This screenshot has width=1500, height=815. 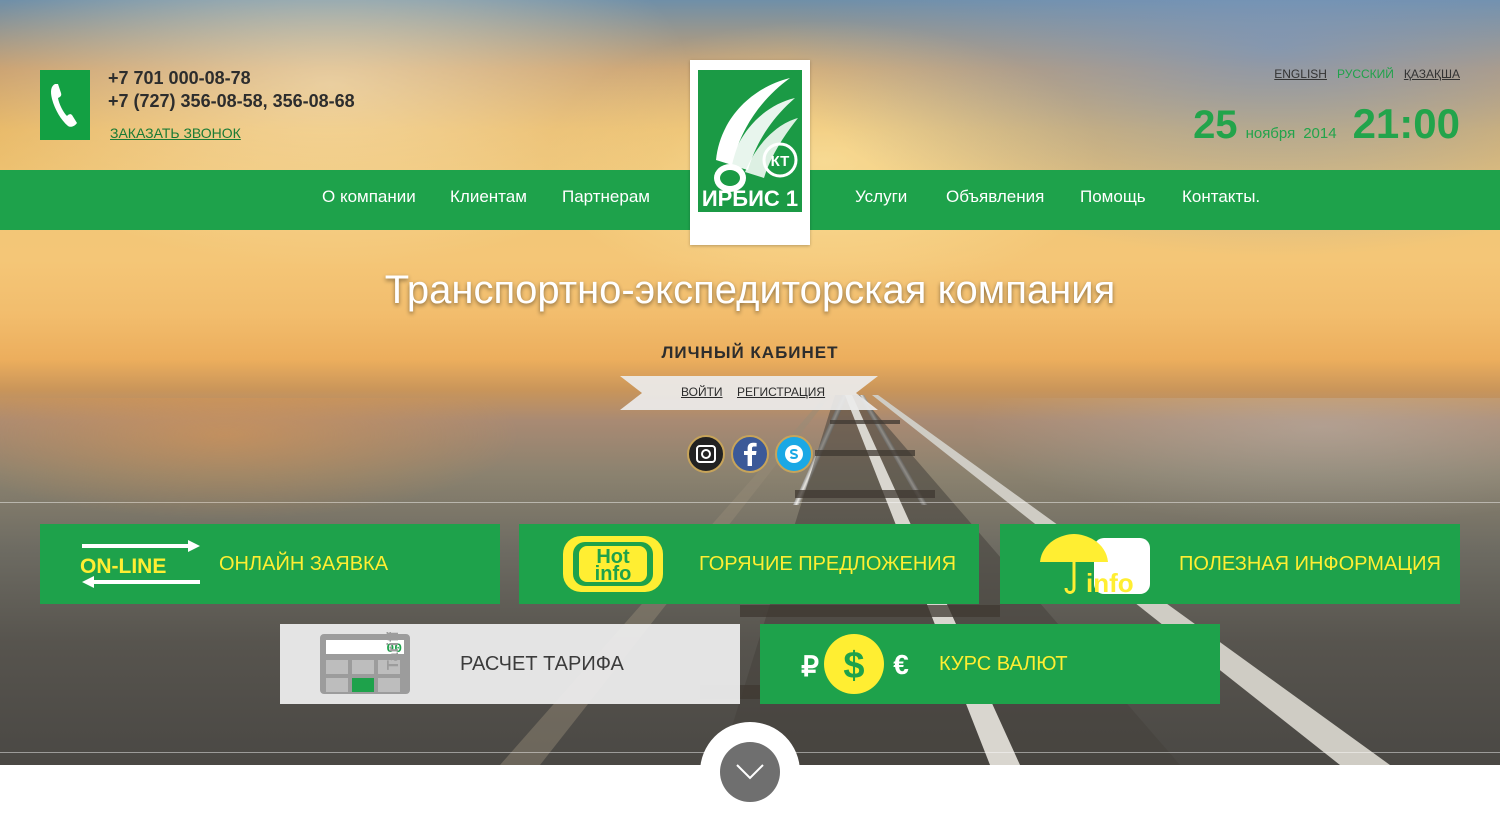 I want to click on tile-online-label: ОНЛАЙН ЗАЯВКА, so click(x=304, y=563).